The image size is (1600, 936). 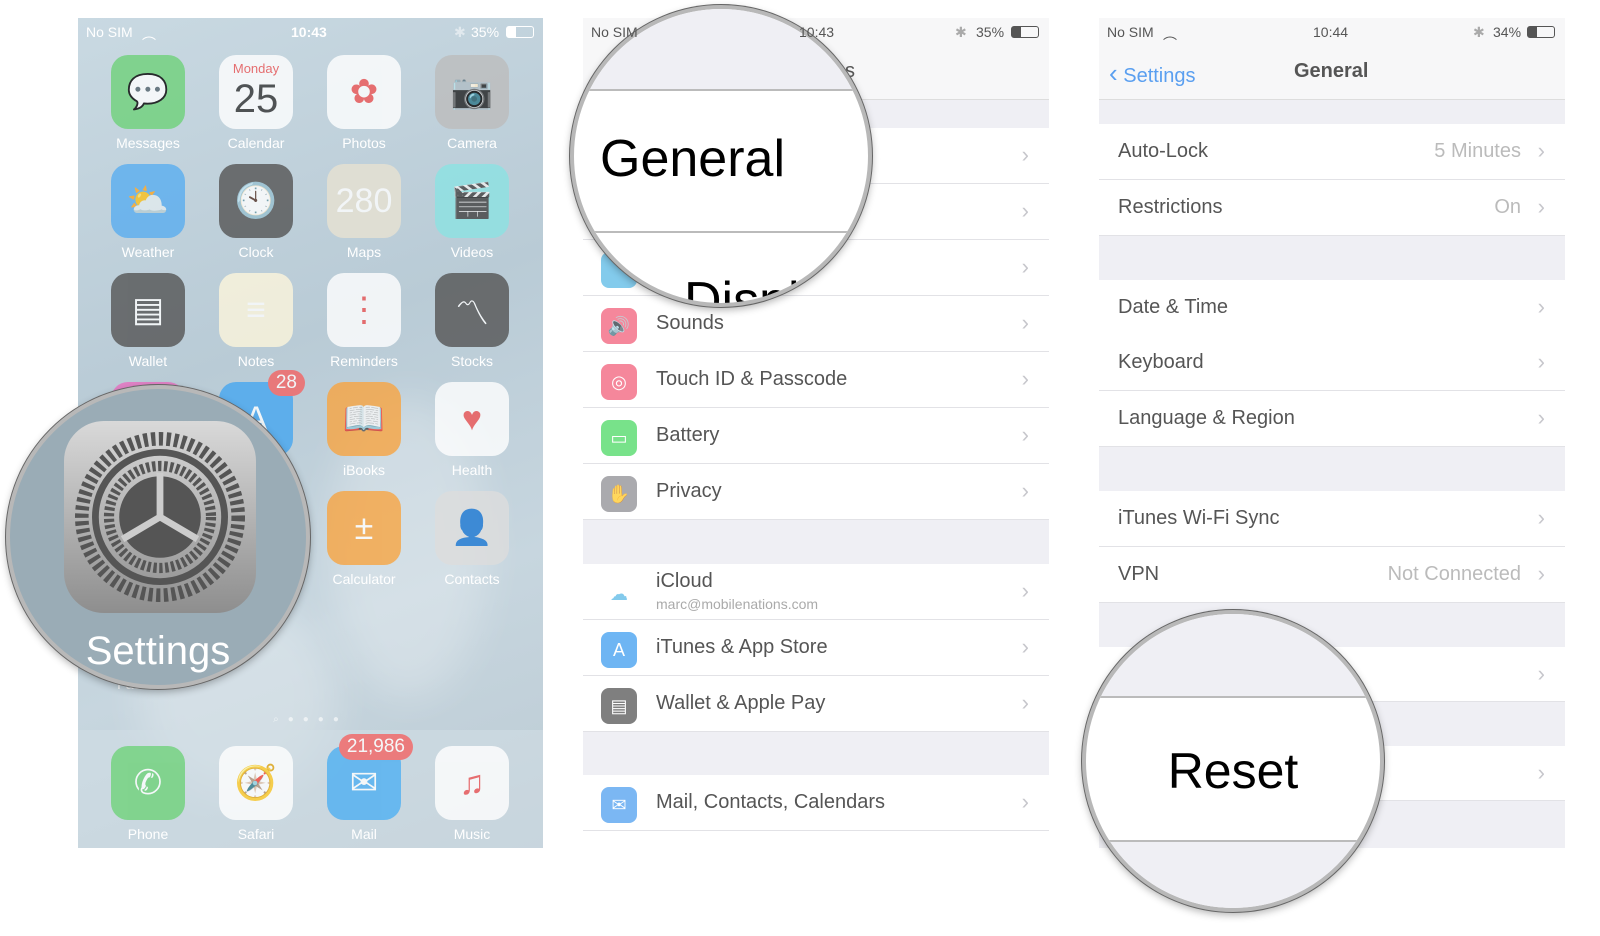 What do you see at coordinates (619, 494) in the screenshot?
I see `privacy-icon: ✋` at bounding box center [619, 494].